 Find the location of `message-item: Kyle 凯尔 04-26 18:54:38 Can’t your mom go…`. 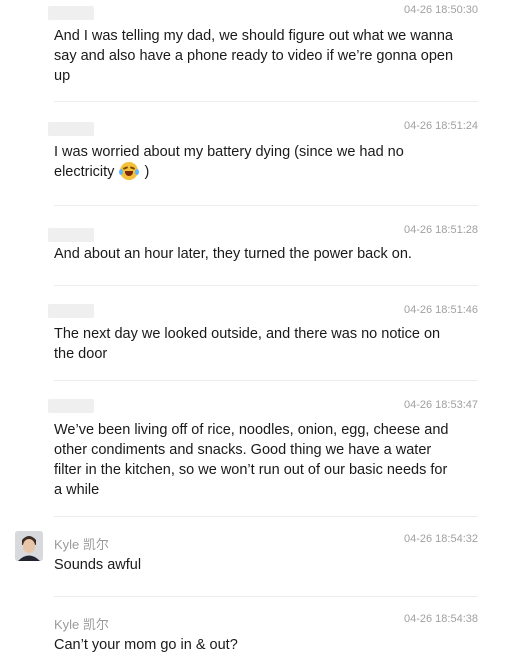

message-item: Kyle 凯尔 04-26 18:54:38 Can’t your mom go… is located at coordinates (259, 626).